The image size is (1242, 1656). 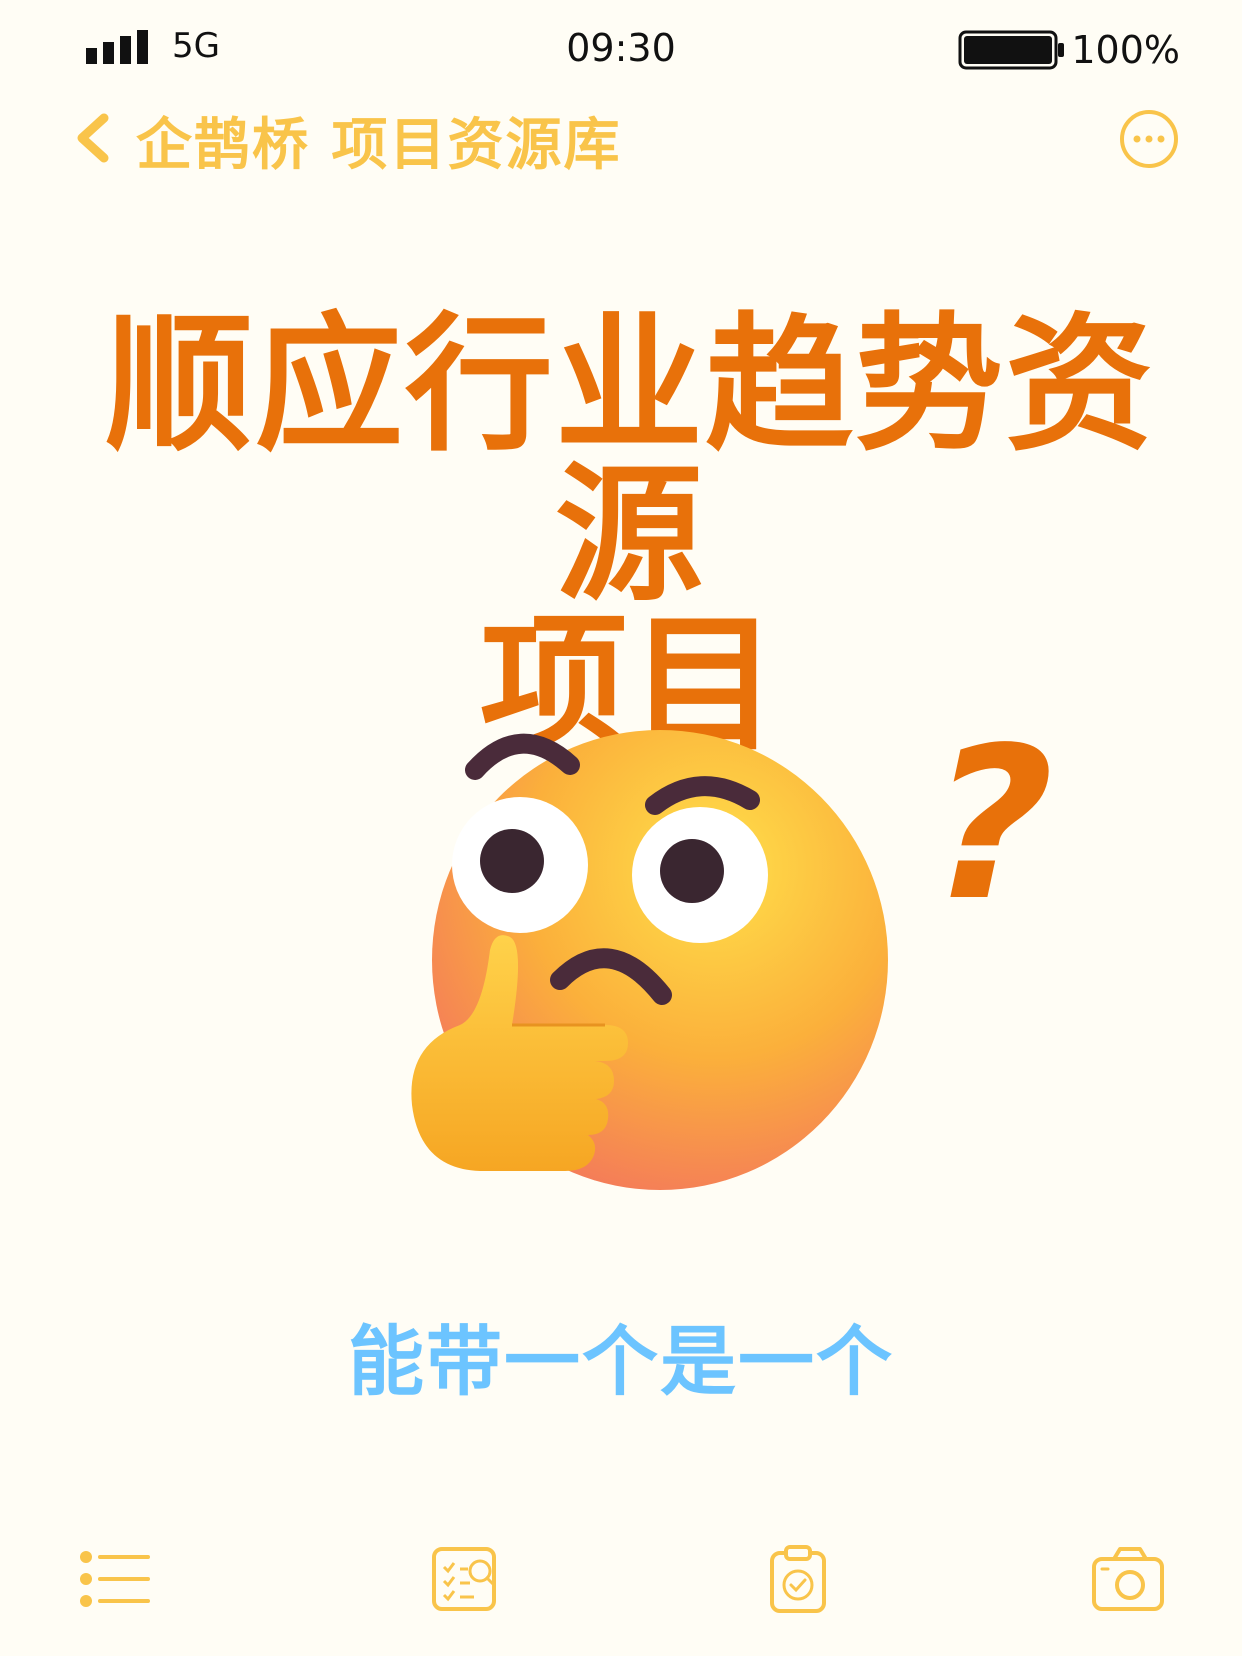 I want to click on camera-icon, so click(x=1128, y=1579).